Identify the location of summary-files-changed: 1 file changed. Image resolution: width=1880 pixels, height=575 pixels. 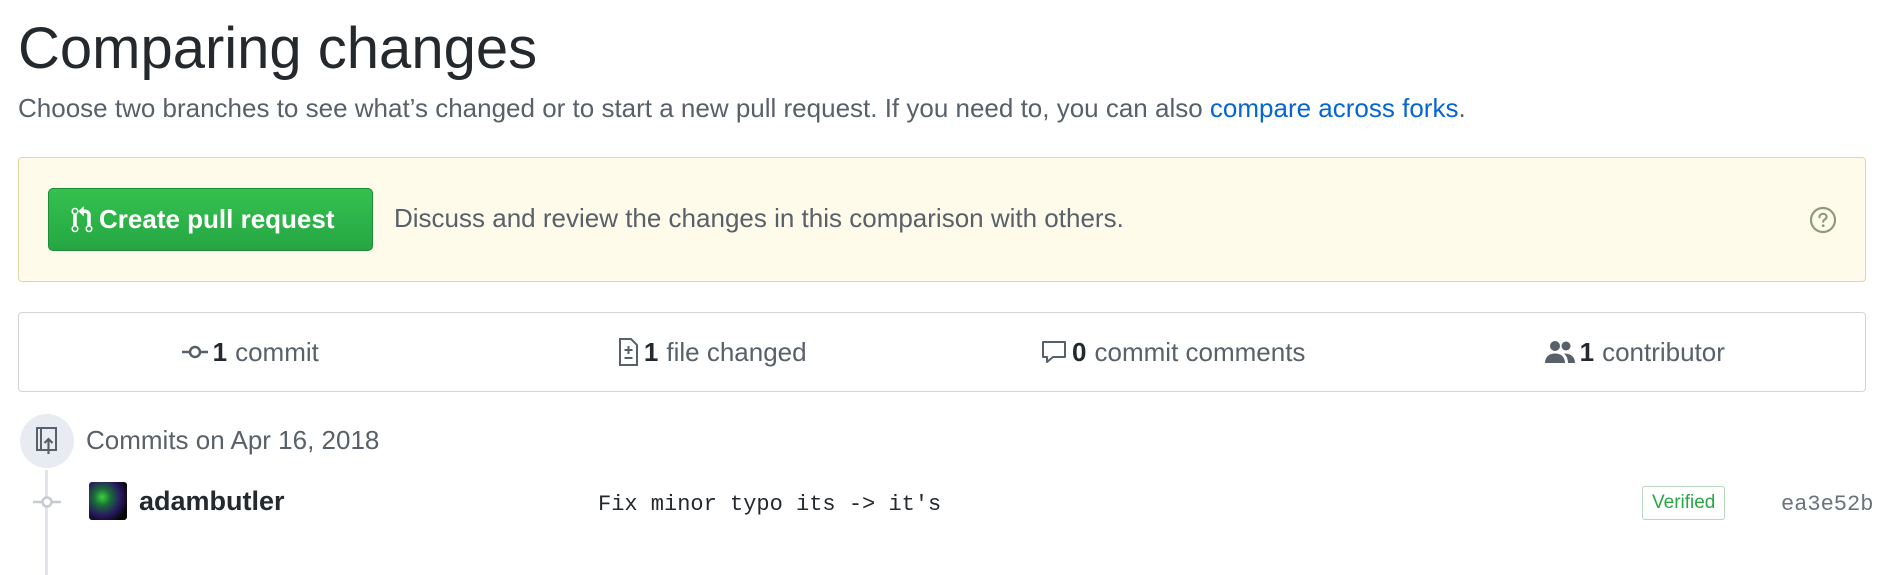
(712, 352).